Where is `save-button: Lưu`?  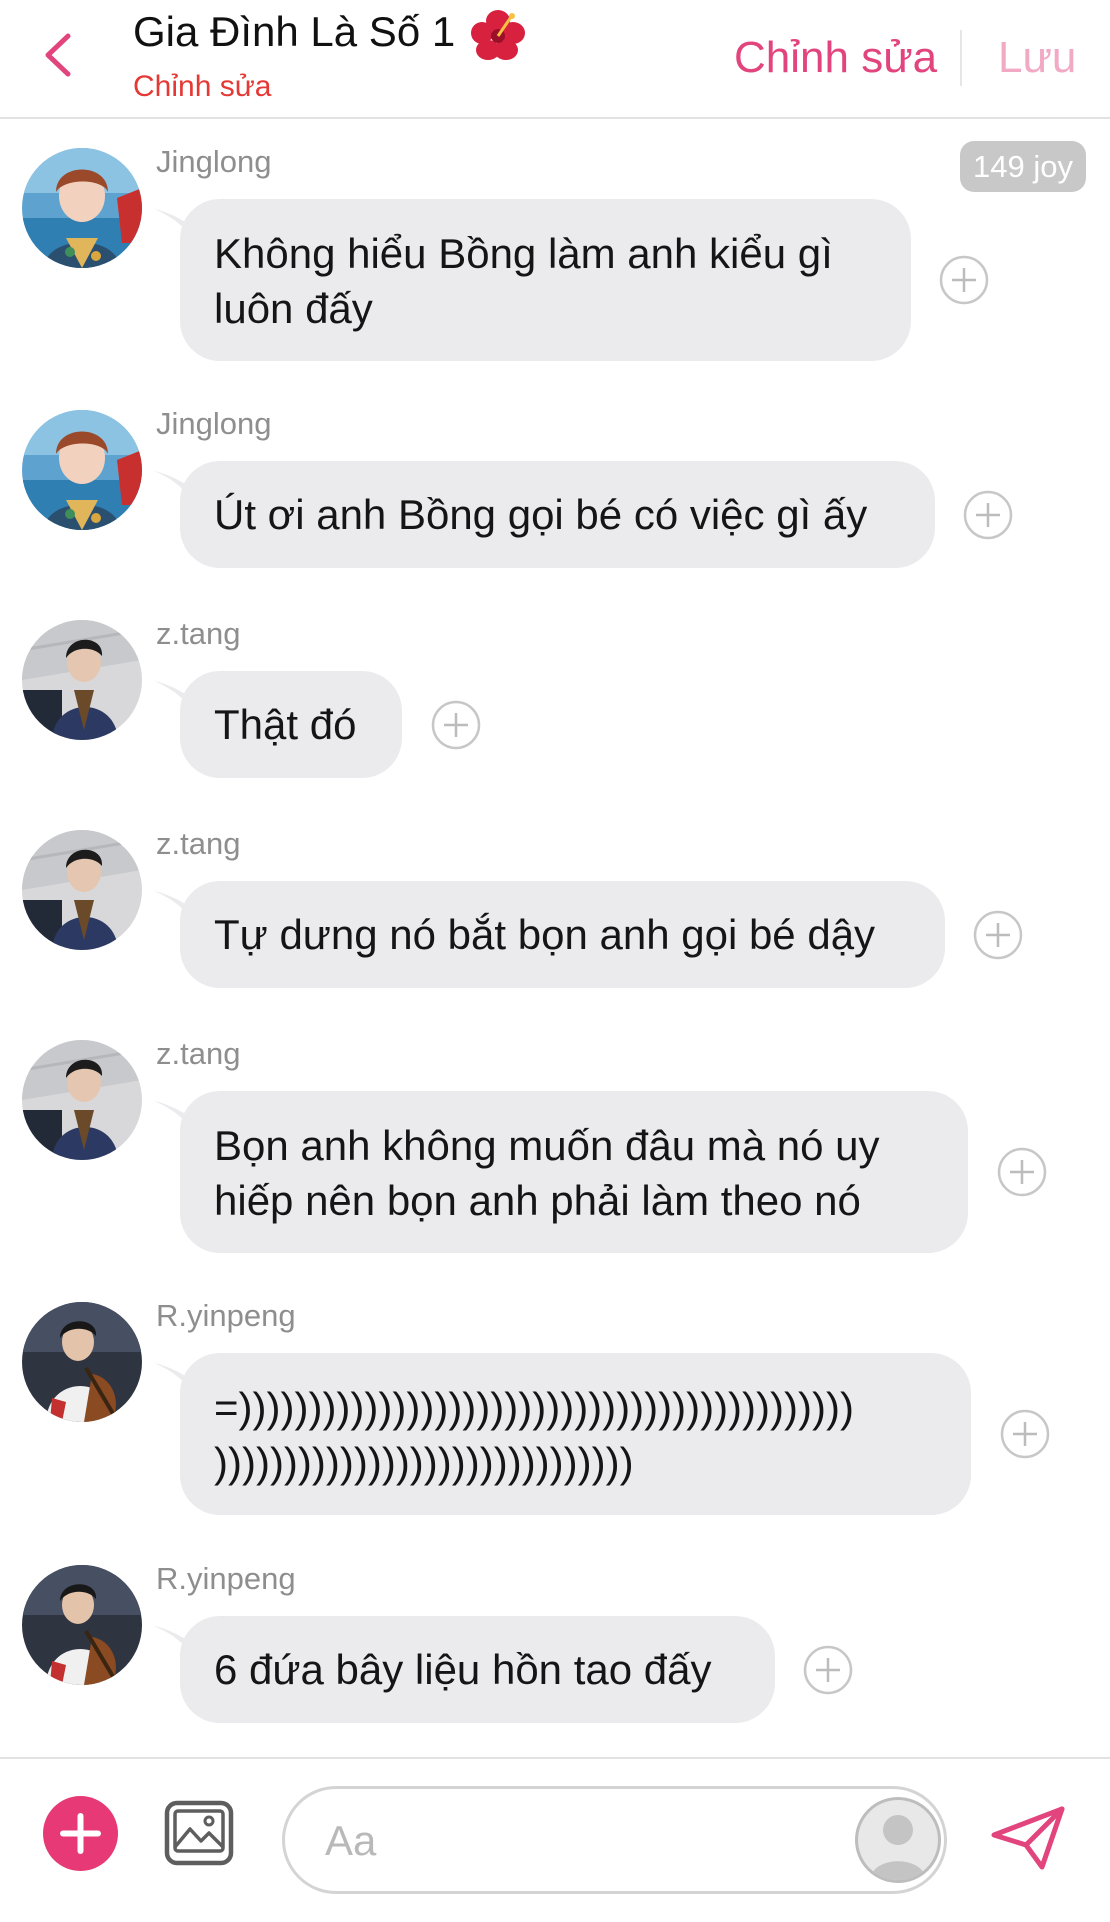
save-button: Lưu is located at coordinates (1037, 58).